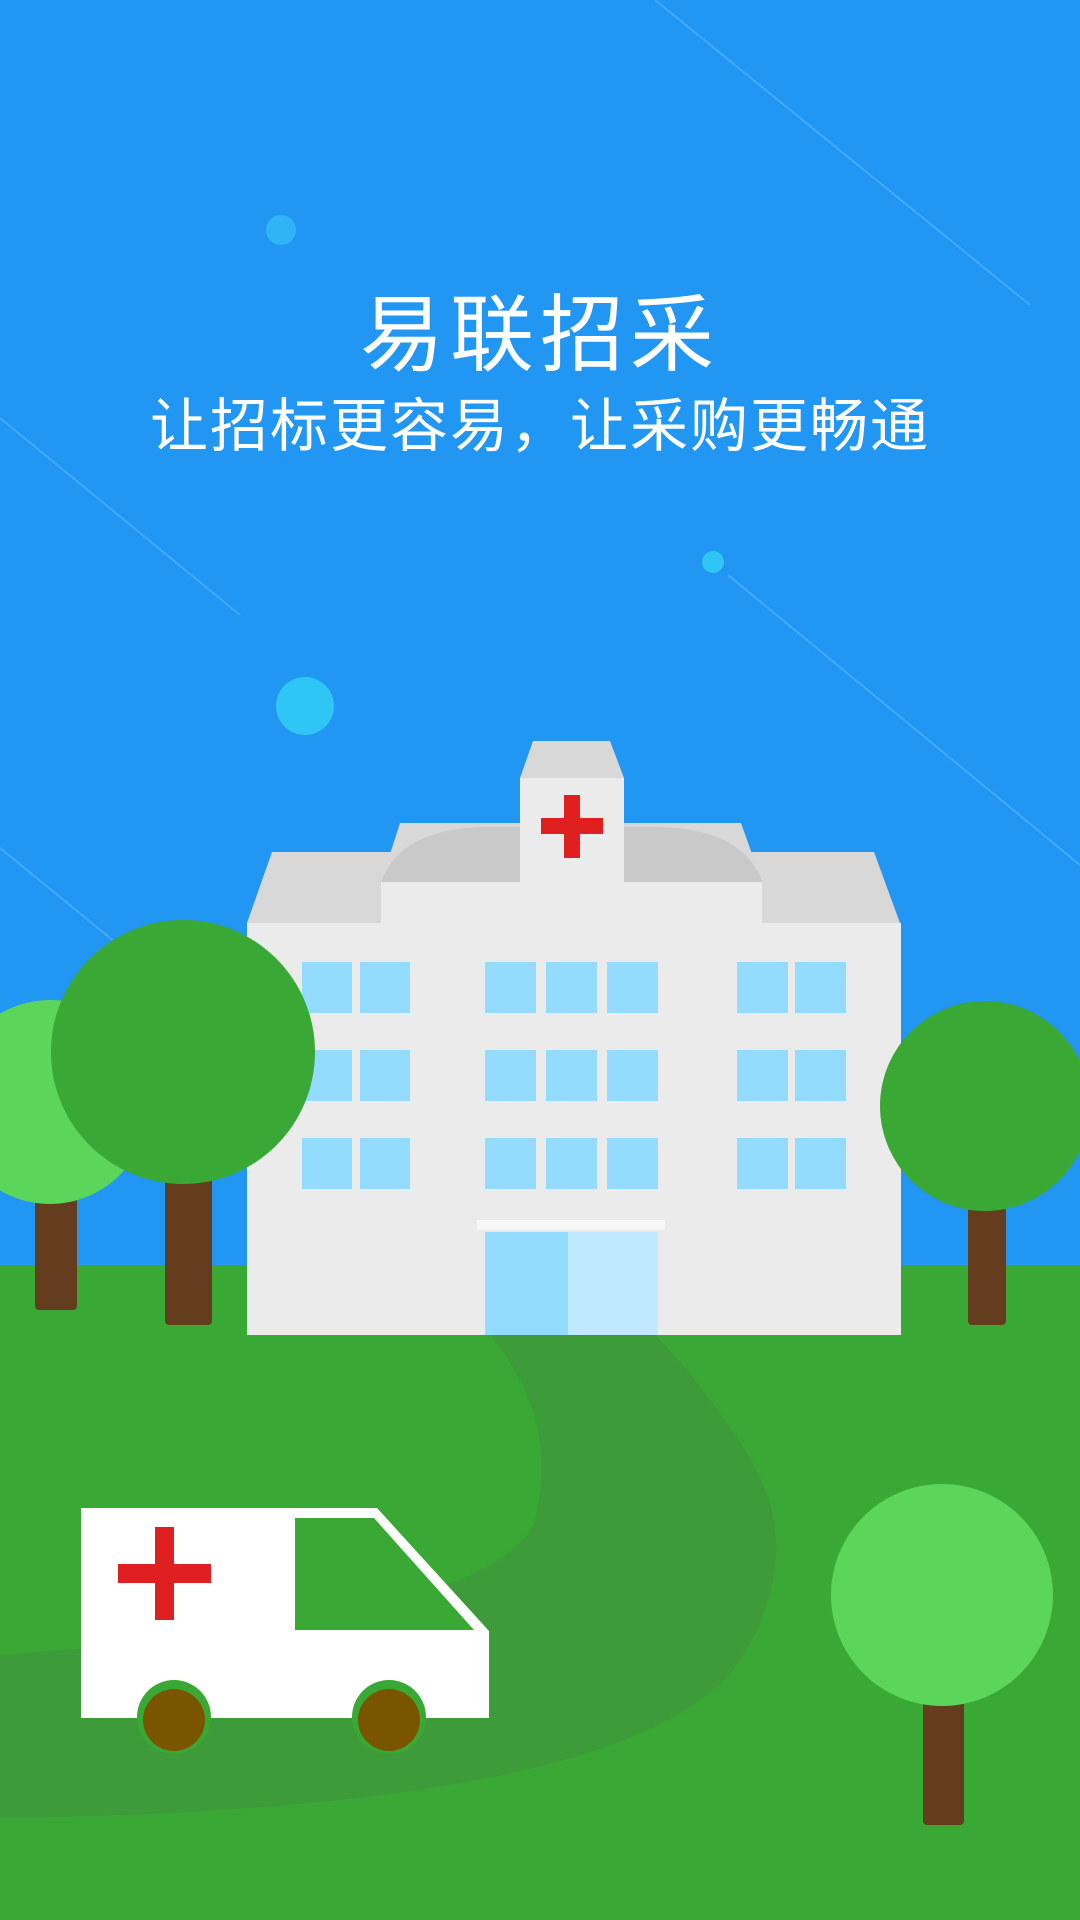 Image resolution: width=1080 pixels, height=1920 pixels. What do you see at coordinates (572, 759) in the screenshot?
I see `tower-roof` at bounding box center [572, 759].